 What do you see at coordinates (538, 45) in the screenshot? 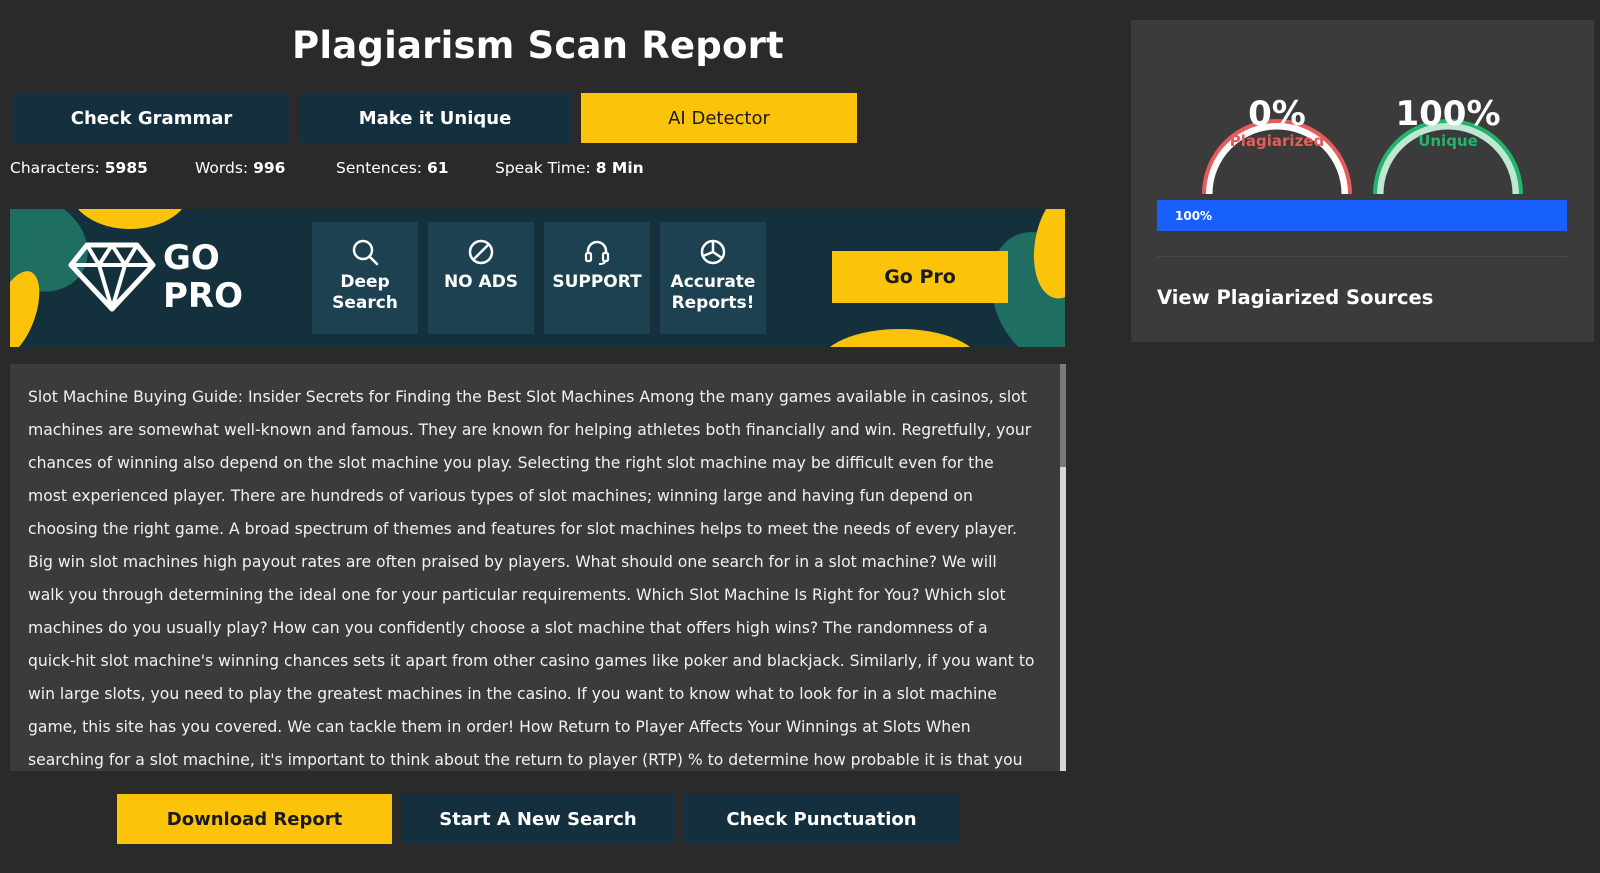
I see `page-title: Plagiarism Scan Report` at bounding box center [538, 45].